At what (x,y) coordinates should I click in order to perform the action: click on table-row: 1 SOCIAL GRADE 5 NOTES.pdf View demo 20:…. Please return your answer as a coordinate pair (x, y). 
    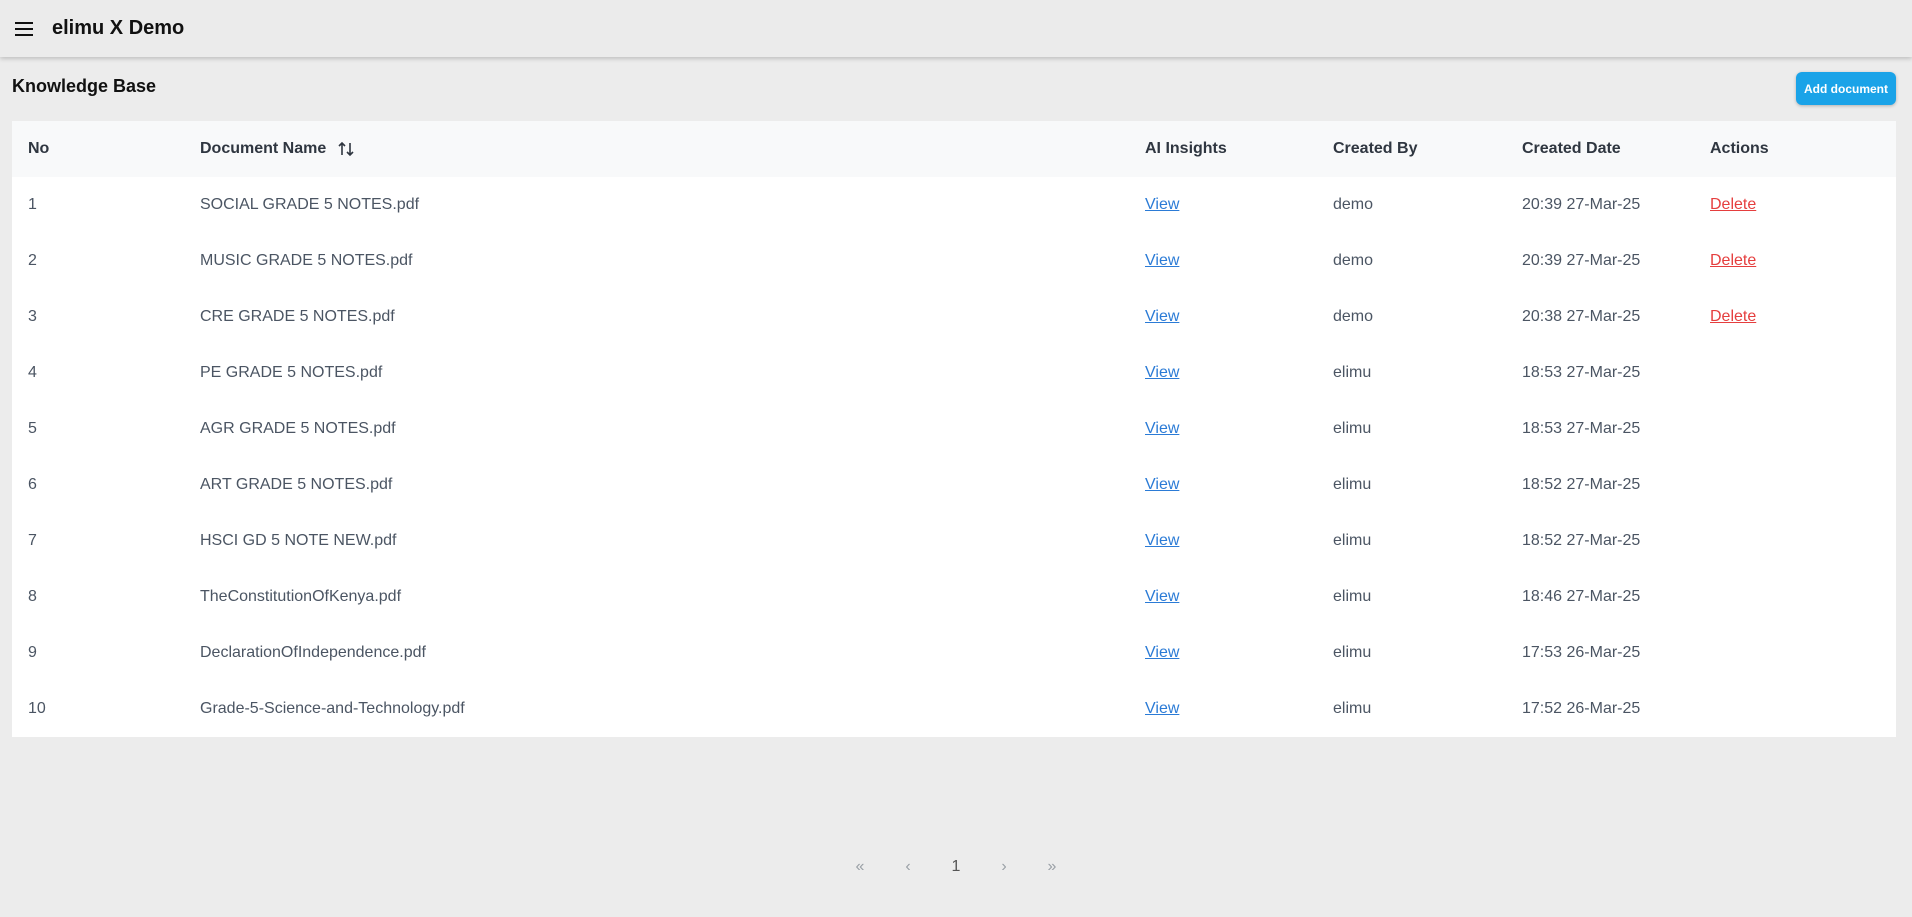
    Looking at the image, I should click on (954, 205).